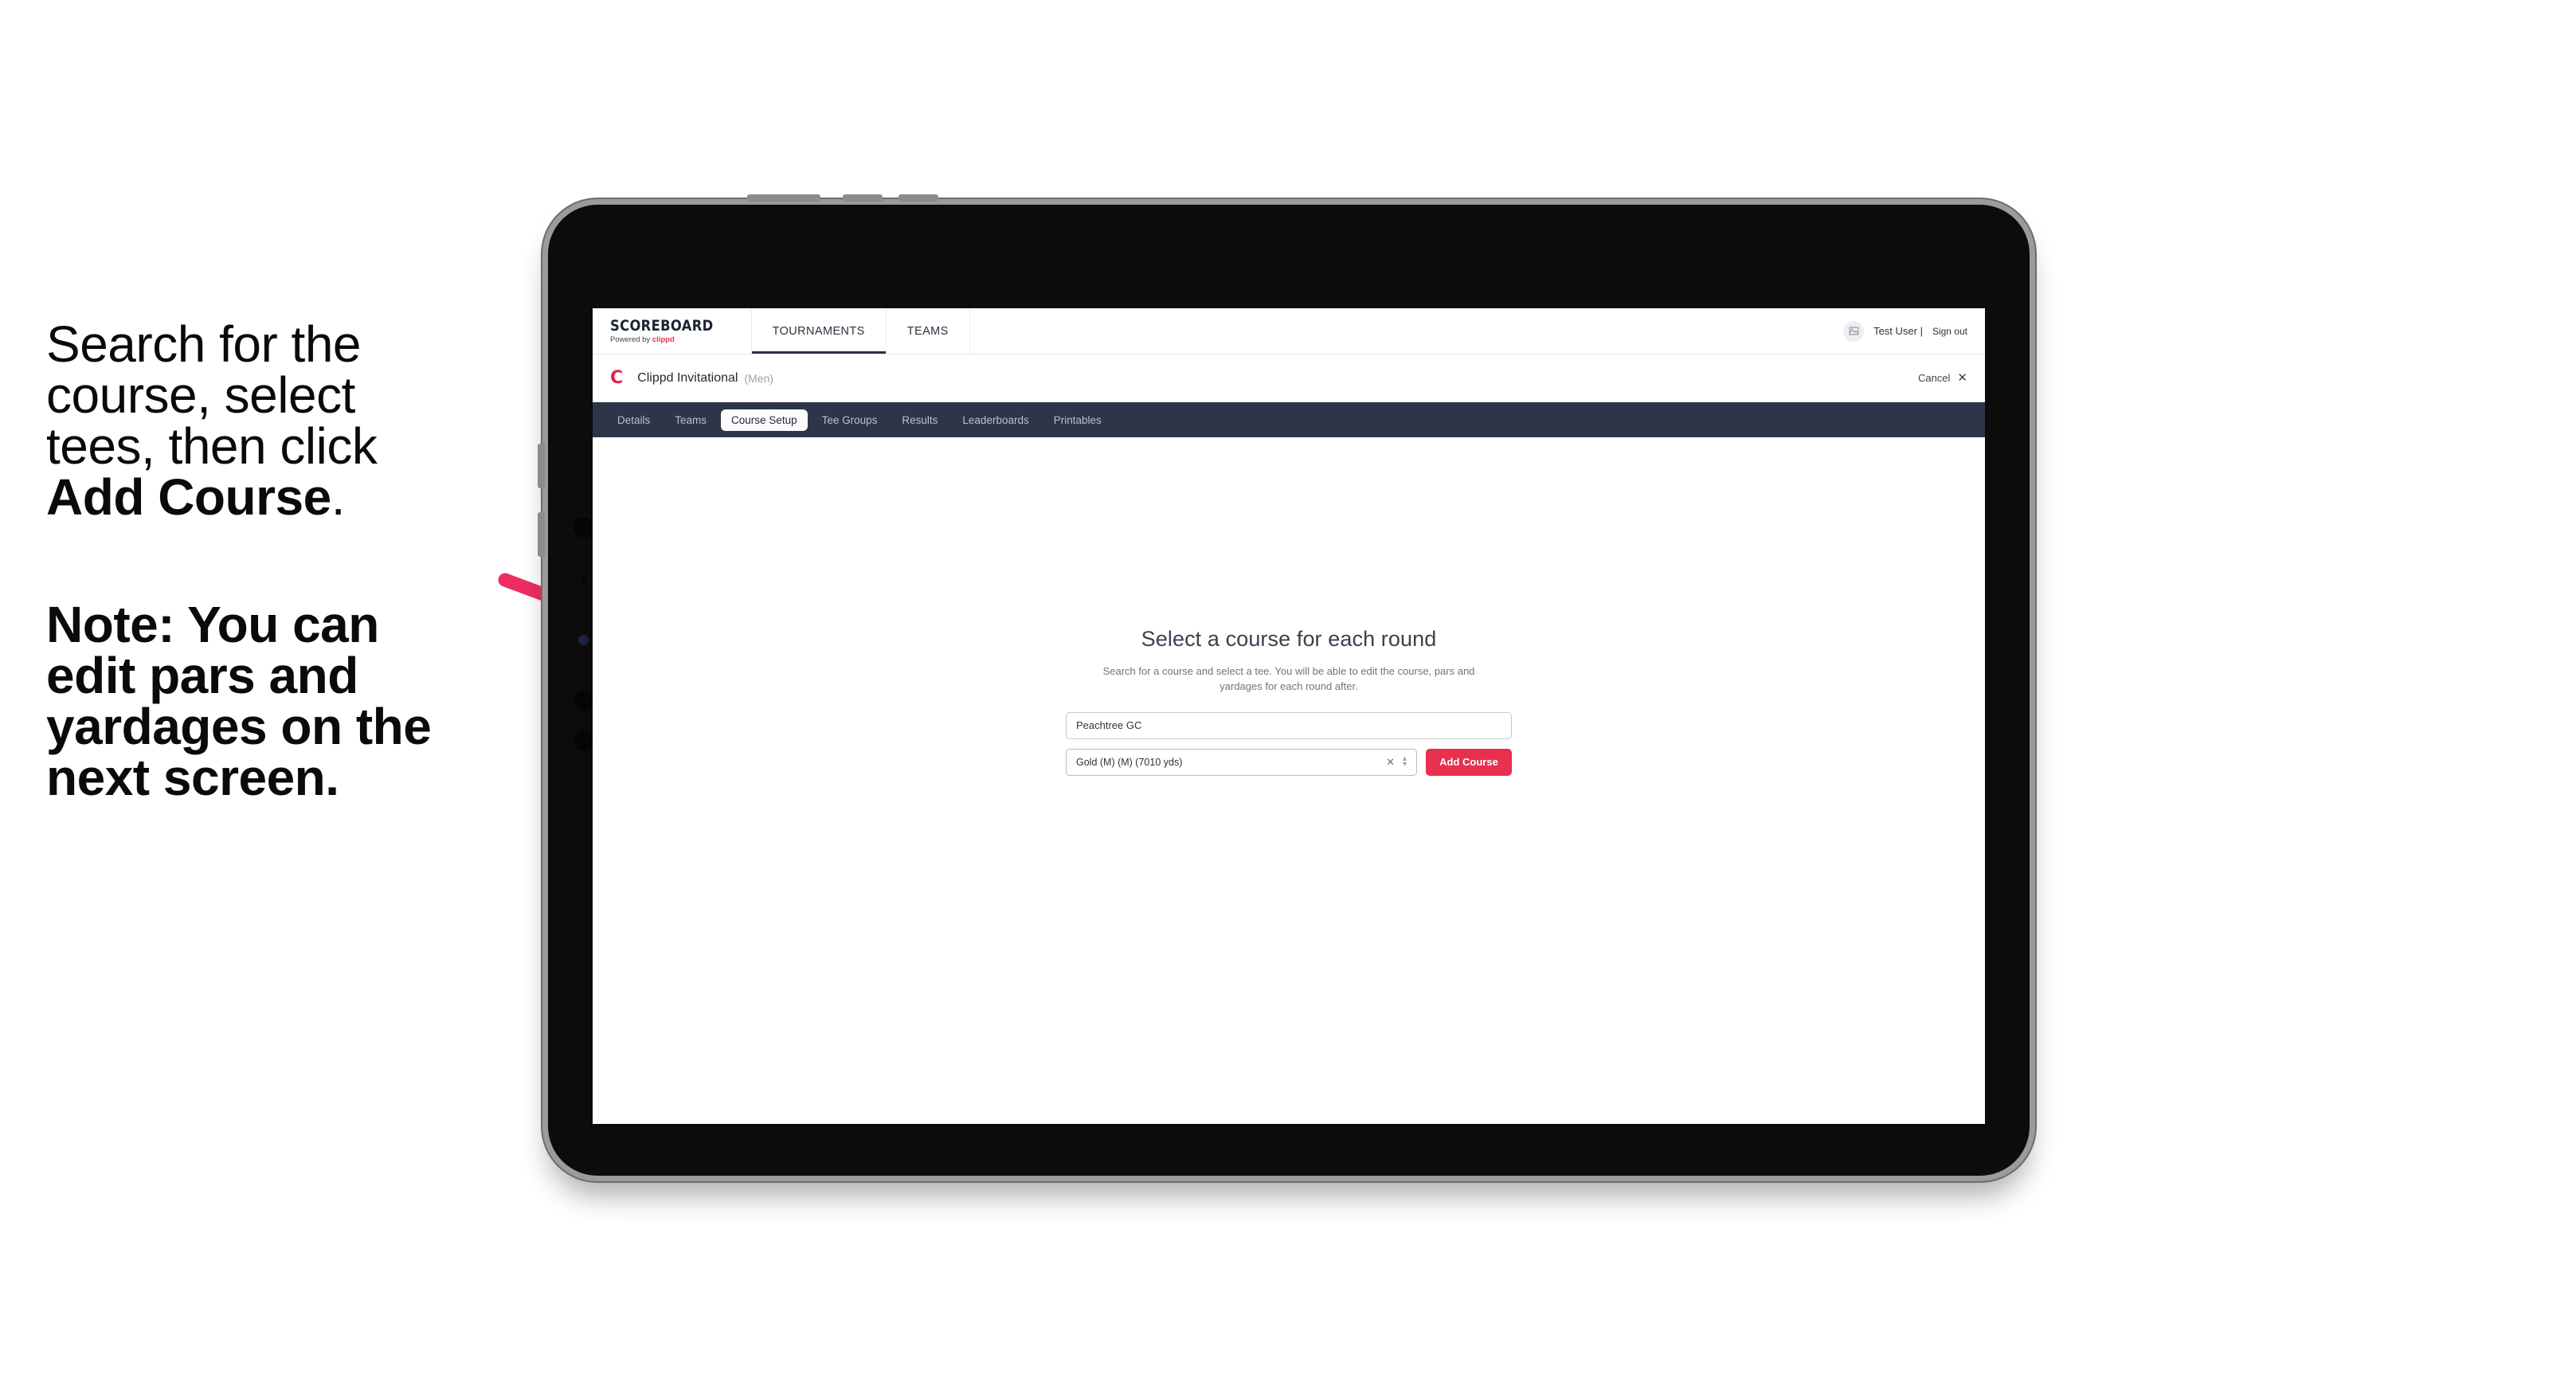 The height and width of the screenshot is (1386, 2576). Describe the element at coordinates (850, 420) in the screenshot. I see `tab-tee-groups: Tee Groups` at that location.